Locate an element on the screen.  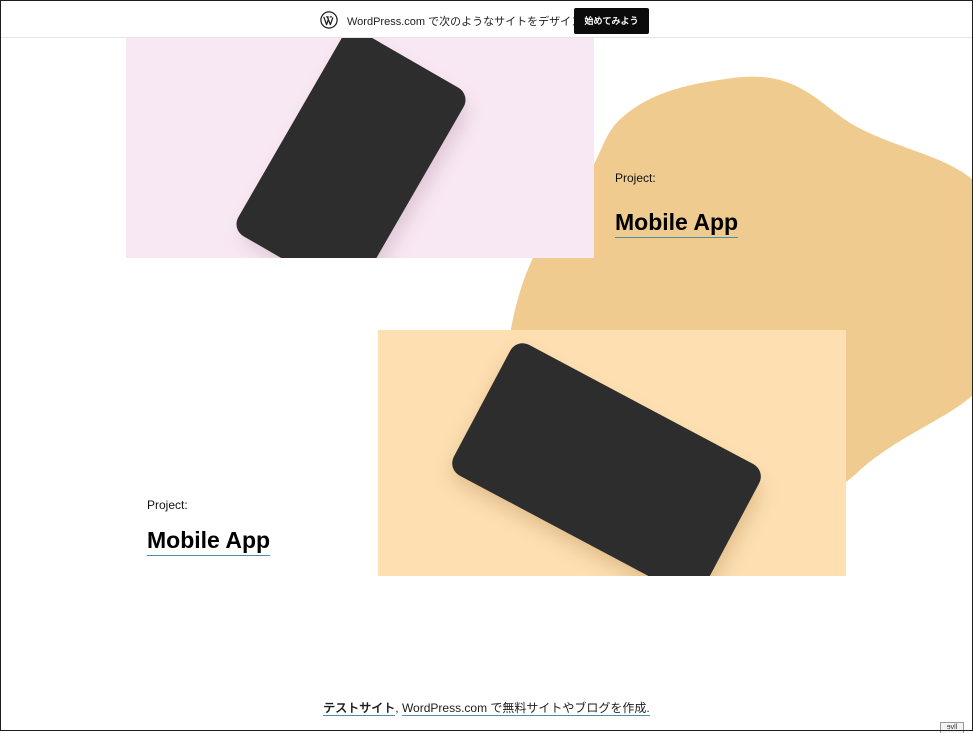
wordpress-logo-icon is located at coordinates (329, 20).